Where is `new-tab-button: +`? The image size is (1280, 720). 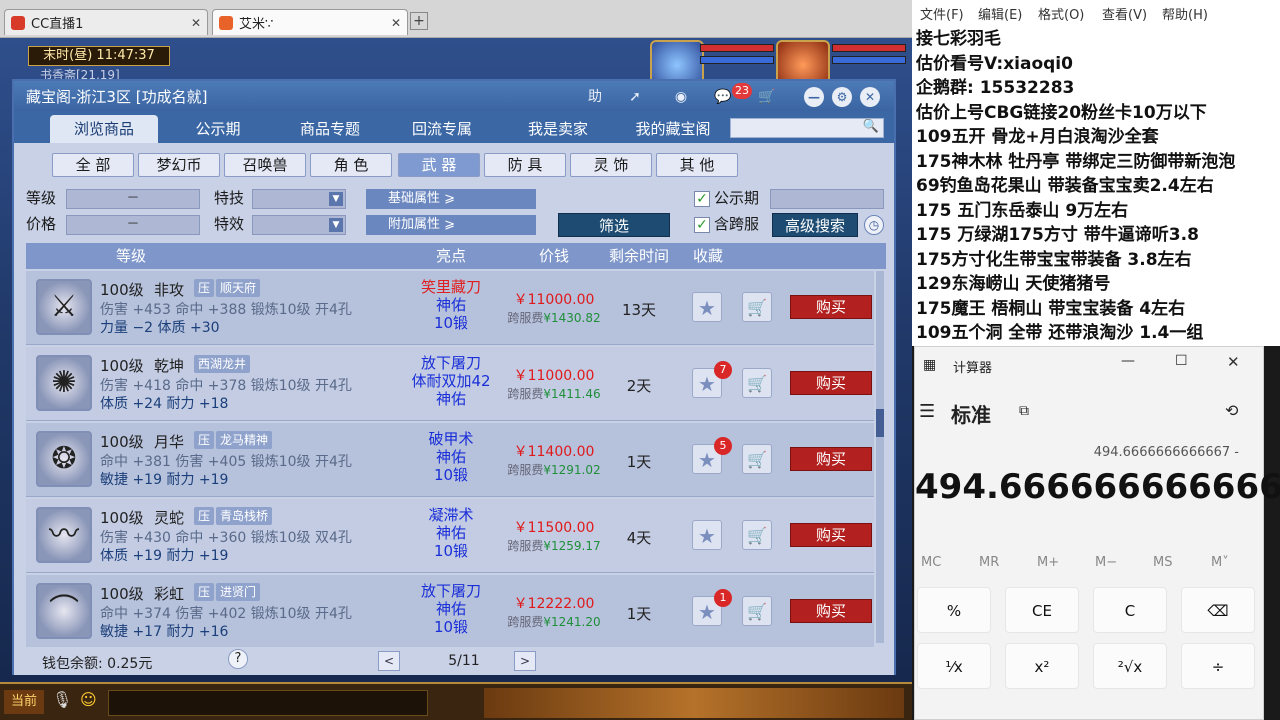 new-tab-button: + is located at coordinates (419, 21).